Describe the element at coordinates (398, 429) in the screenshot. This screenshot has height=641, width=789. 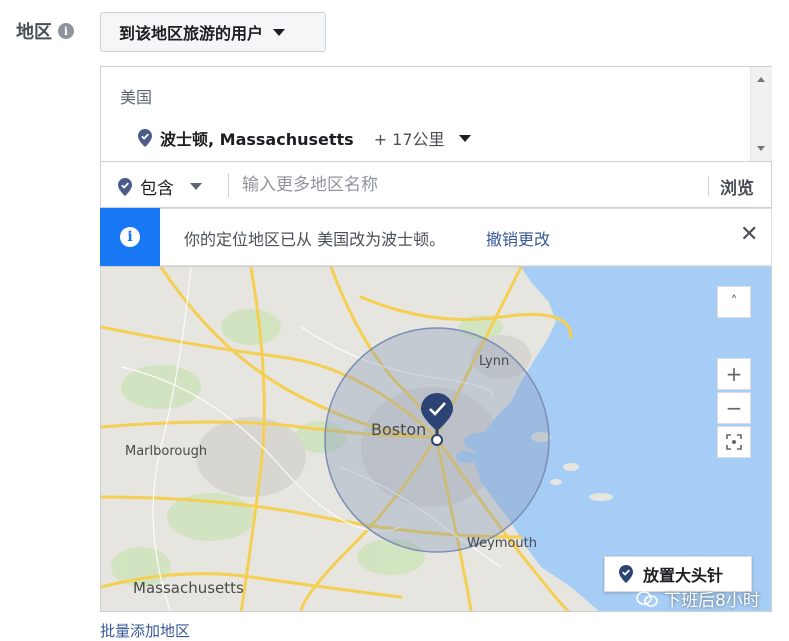
I see `map-label-boston: Boston` at that location.